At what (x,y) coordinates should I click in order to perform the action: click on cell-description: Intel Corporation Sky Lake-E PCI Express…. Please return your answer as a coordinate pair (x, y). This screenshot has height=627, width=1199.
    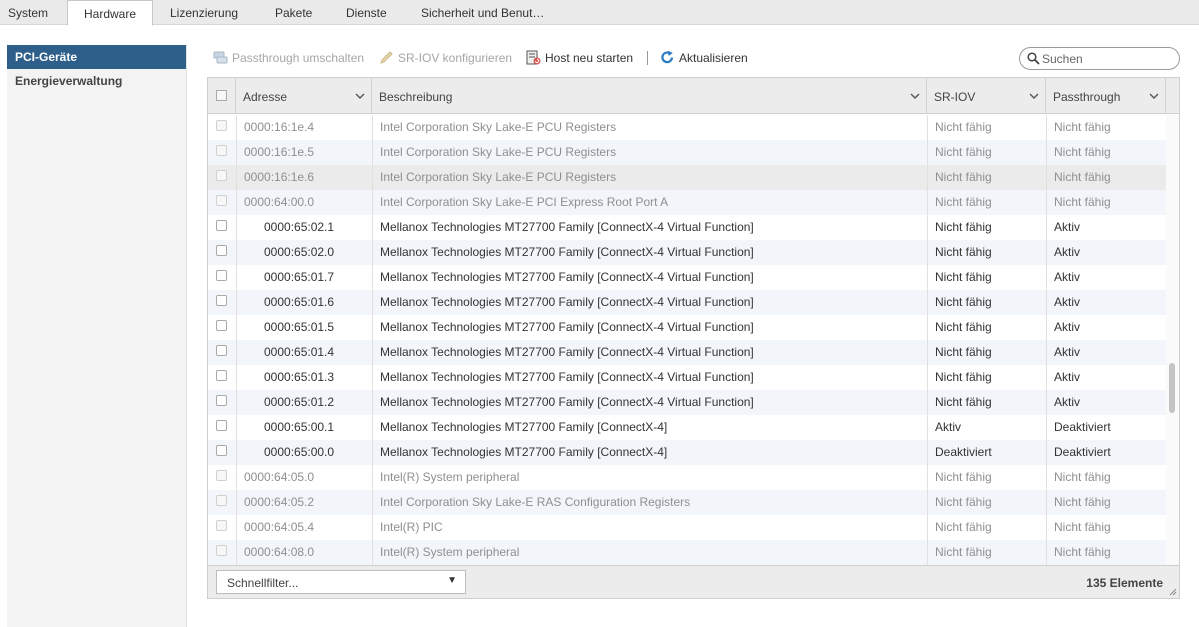
    Looking at the image, I should click on (524, 202).